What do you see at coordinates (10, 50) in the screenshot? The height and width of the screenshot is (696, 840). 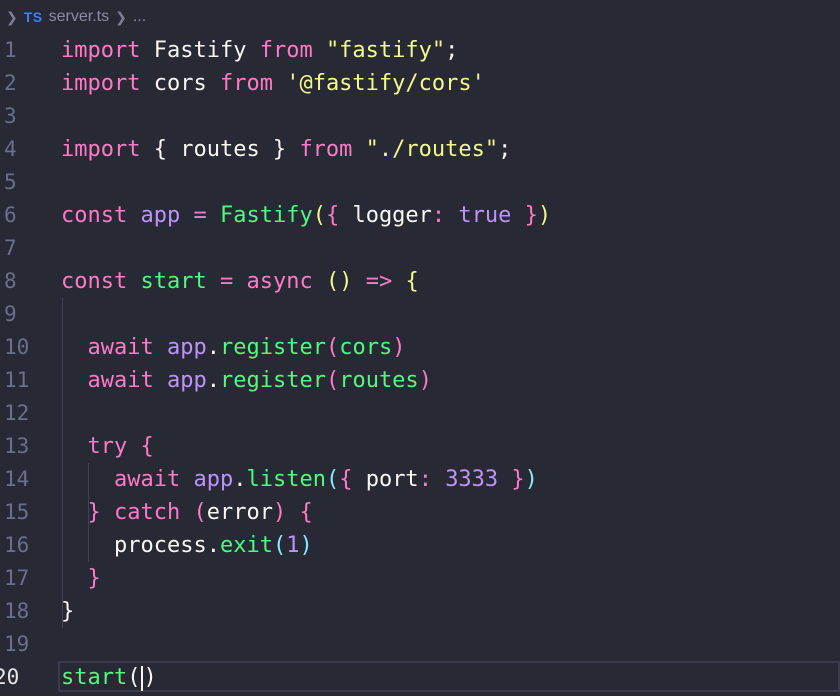 I see `line-number: 1` at bounding box center [10, 50].